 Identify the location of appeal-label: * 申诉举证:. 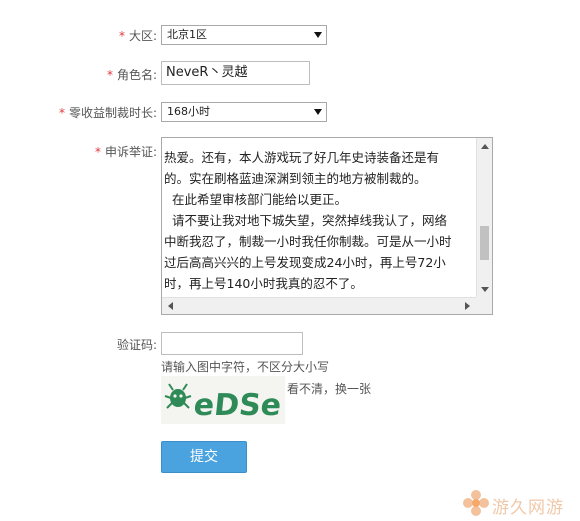
(125, 152).